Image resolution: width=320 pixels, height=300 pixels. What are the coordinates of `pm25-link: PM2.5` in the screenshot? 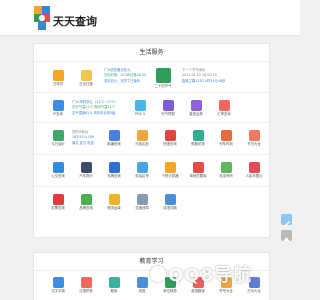 It's located at (140, 108).